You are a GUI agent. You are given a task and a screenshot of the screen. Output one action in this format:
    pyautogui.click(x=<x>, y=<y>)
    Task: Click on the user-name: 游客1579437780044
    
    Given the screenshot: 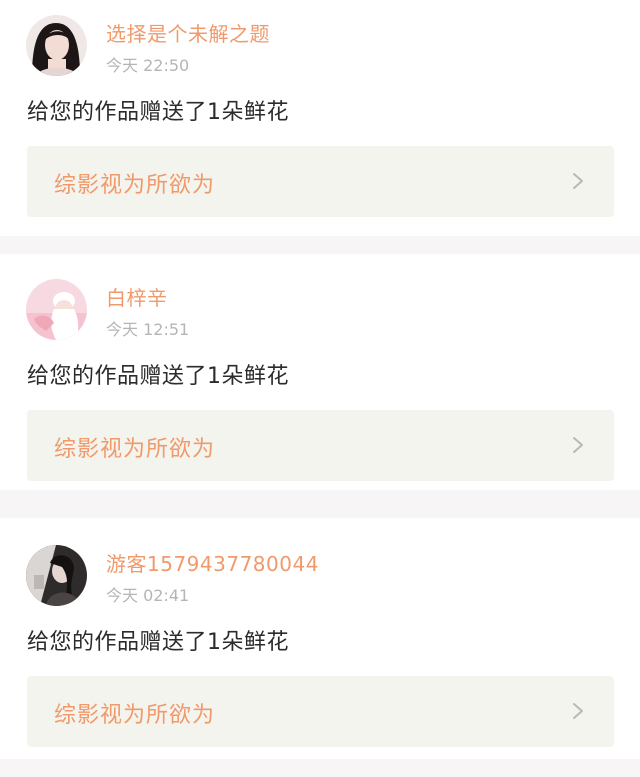 What is the action you would take?
    pyautogui.click(x=212, y=562)
    